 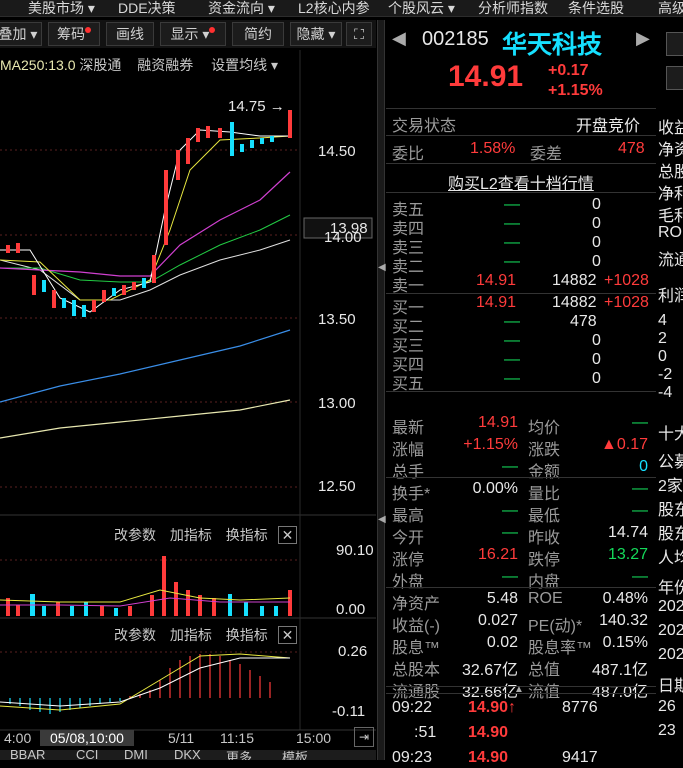 I want to click on stat-value: 140.32, so click(x=623, y=620).